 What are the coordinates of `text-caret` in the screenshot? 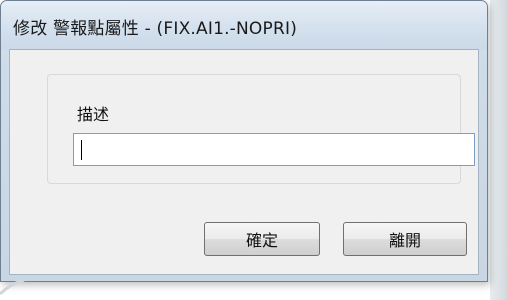 It's located at (81, 150).